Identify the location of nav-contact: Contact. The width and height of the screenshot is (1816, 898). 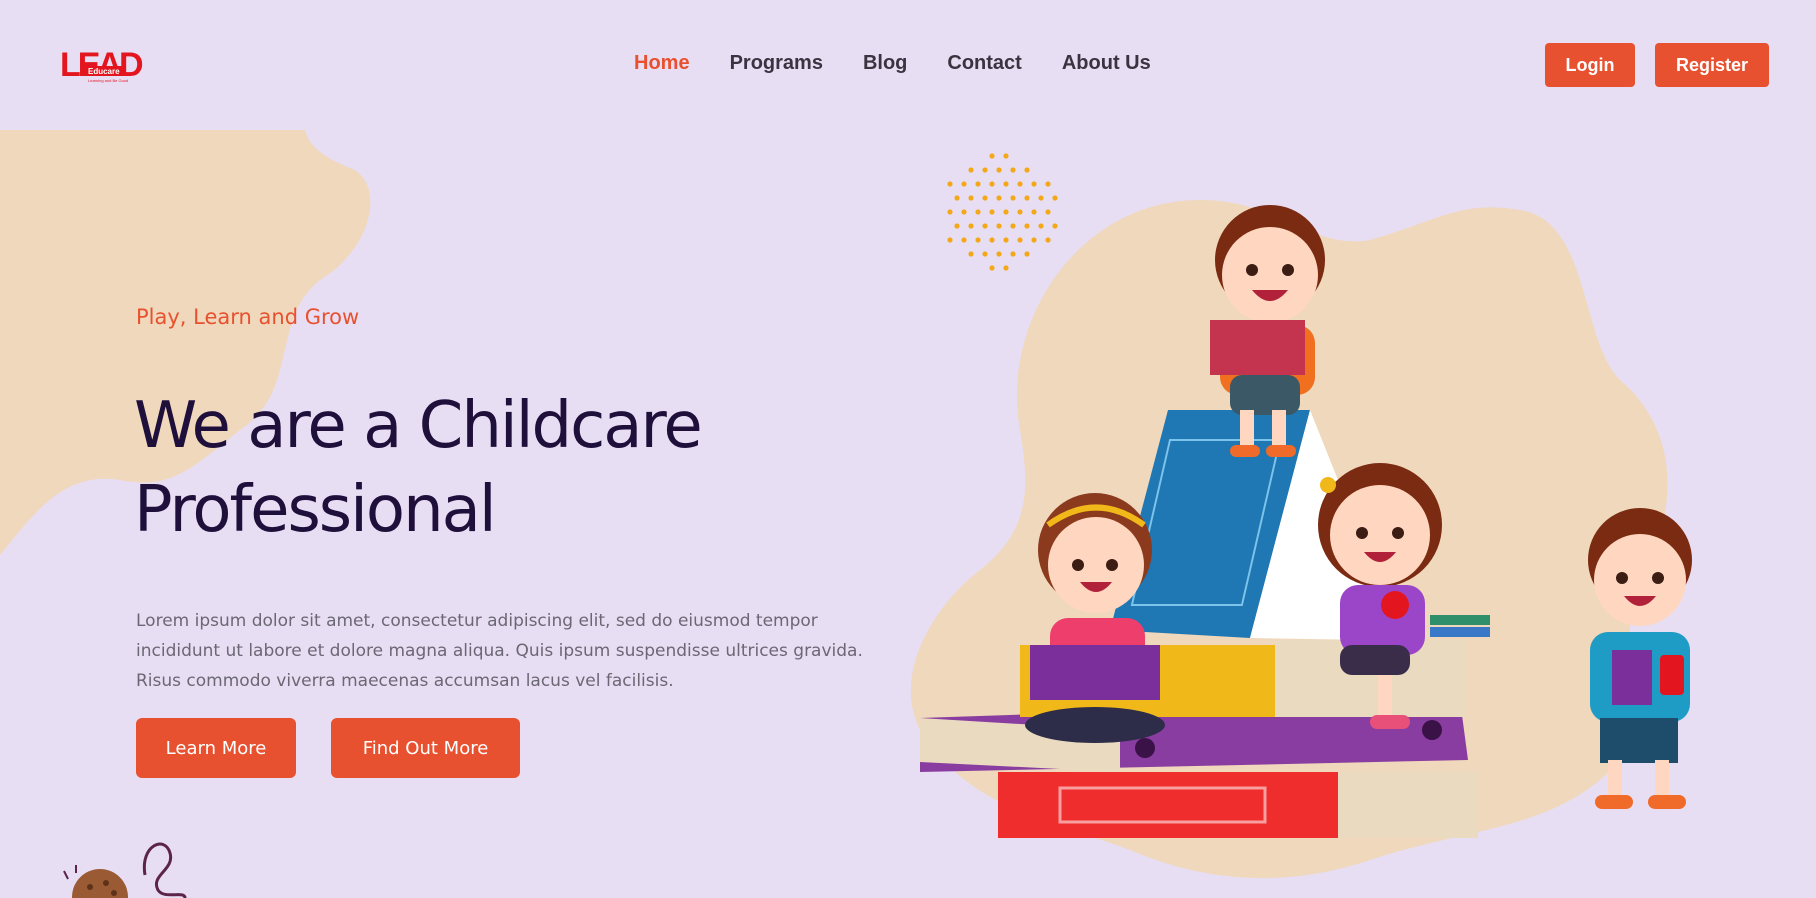
(984, 63).